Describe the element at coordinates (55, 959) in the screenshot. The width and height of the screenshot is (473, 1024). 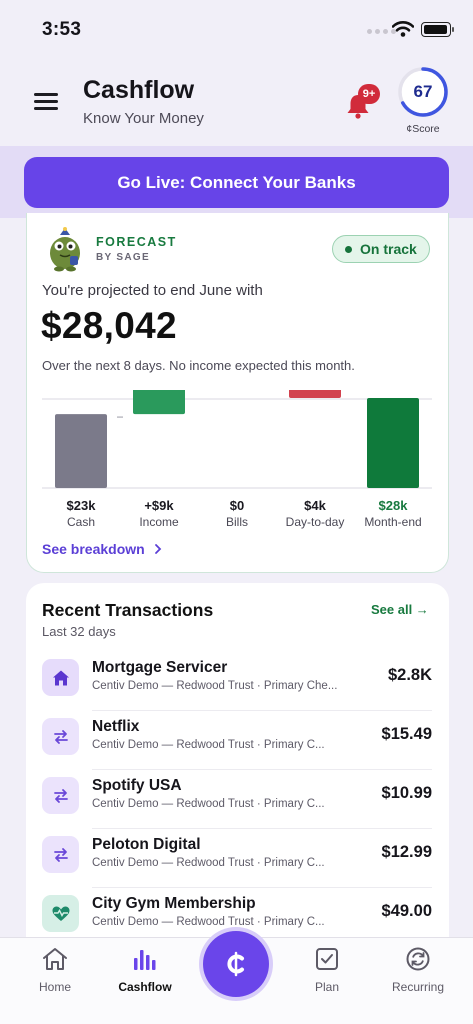
I see `home-icon` at that location.